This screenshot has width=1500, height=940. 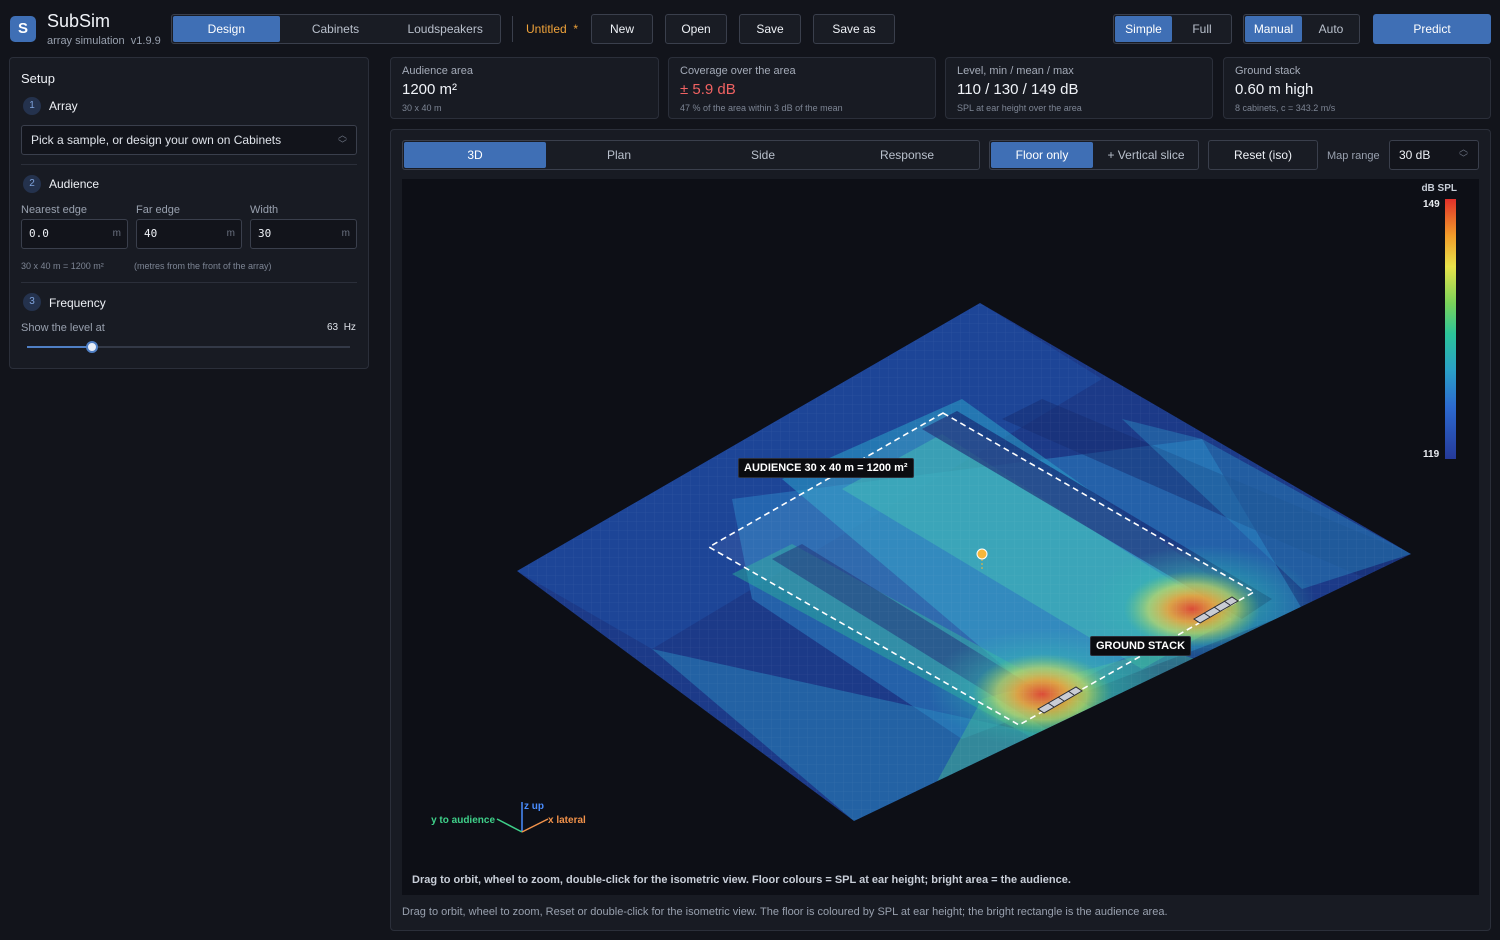 I want to click on frequency-slider-handle, so click(x=91, y=347).